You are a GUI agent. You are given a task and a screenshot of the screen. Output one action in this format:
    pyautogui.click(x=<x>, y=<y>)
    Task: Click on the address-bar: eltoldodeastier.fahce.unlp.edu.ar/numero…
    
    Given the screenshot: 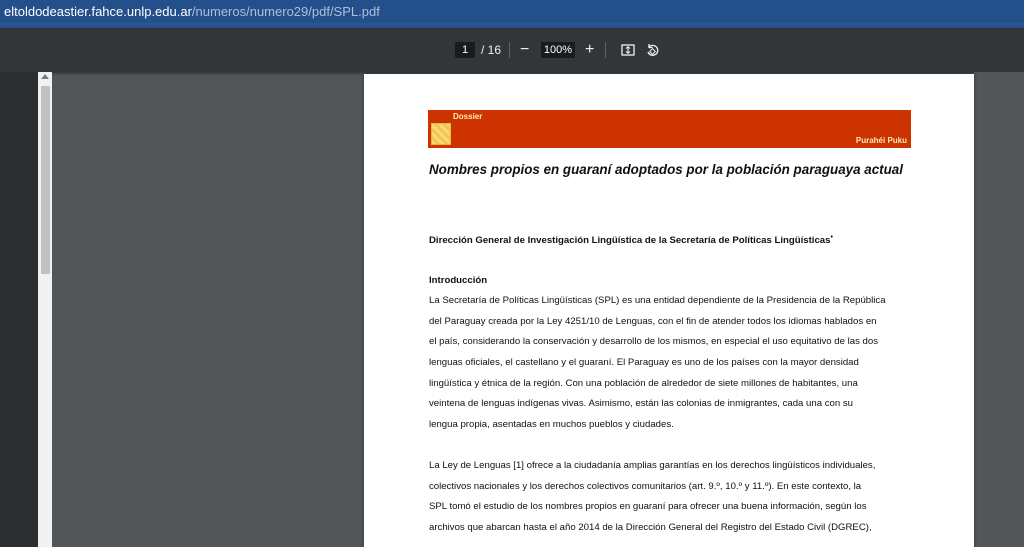 What is the action you would take?
    pyautogui.click(x=512, y=11)
    